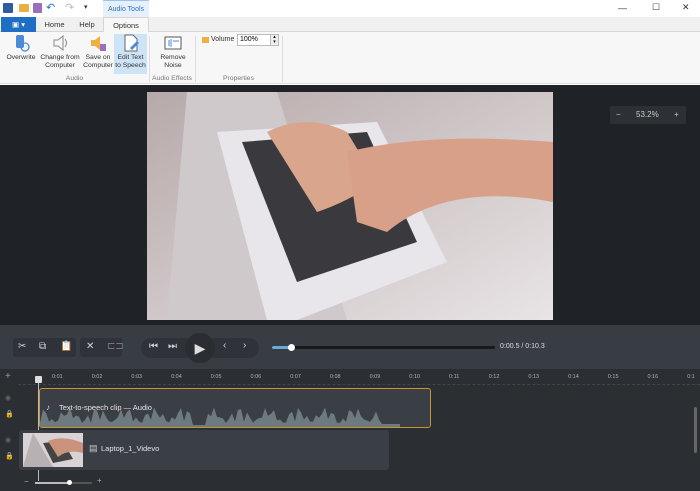  Describe the element at coordinates (52, 483) in the screenshot. I see `timeline-zoom-fill` at that location.